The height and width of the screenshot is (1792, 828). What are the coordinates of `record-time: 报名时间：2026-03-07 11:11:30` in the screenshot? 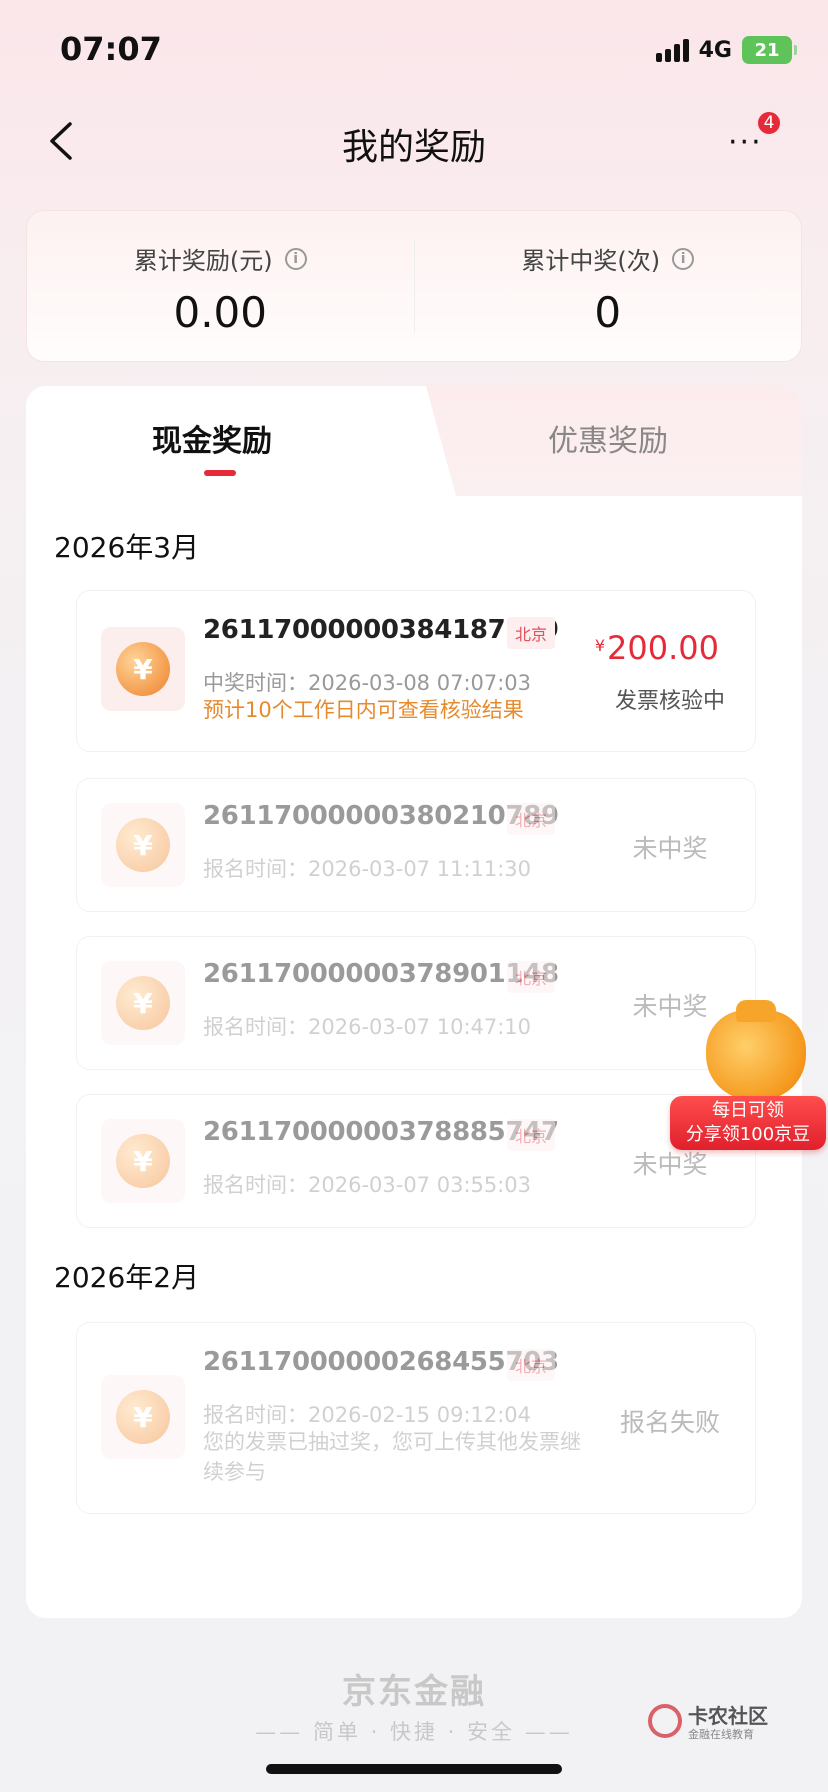 It's located at (367, 869).